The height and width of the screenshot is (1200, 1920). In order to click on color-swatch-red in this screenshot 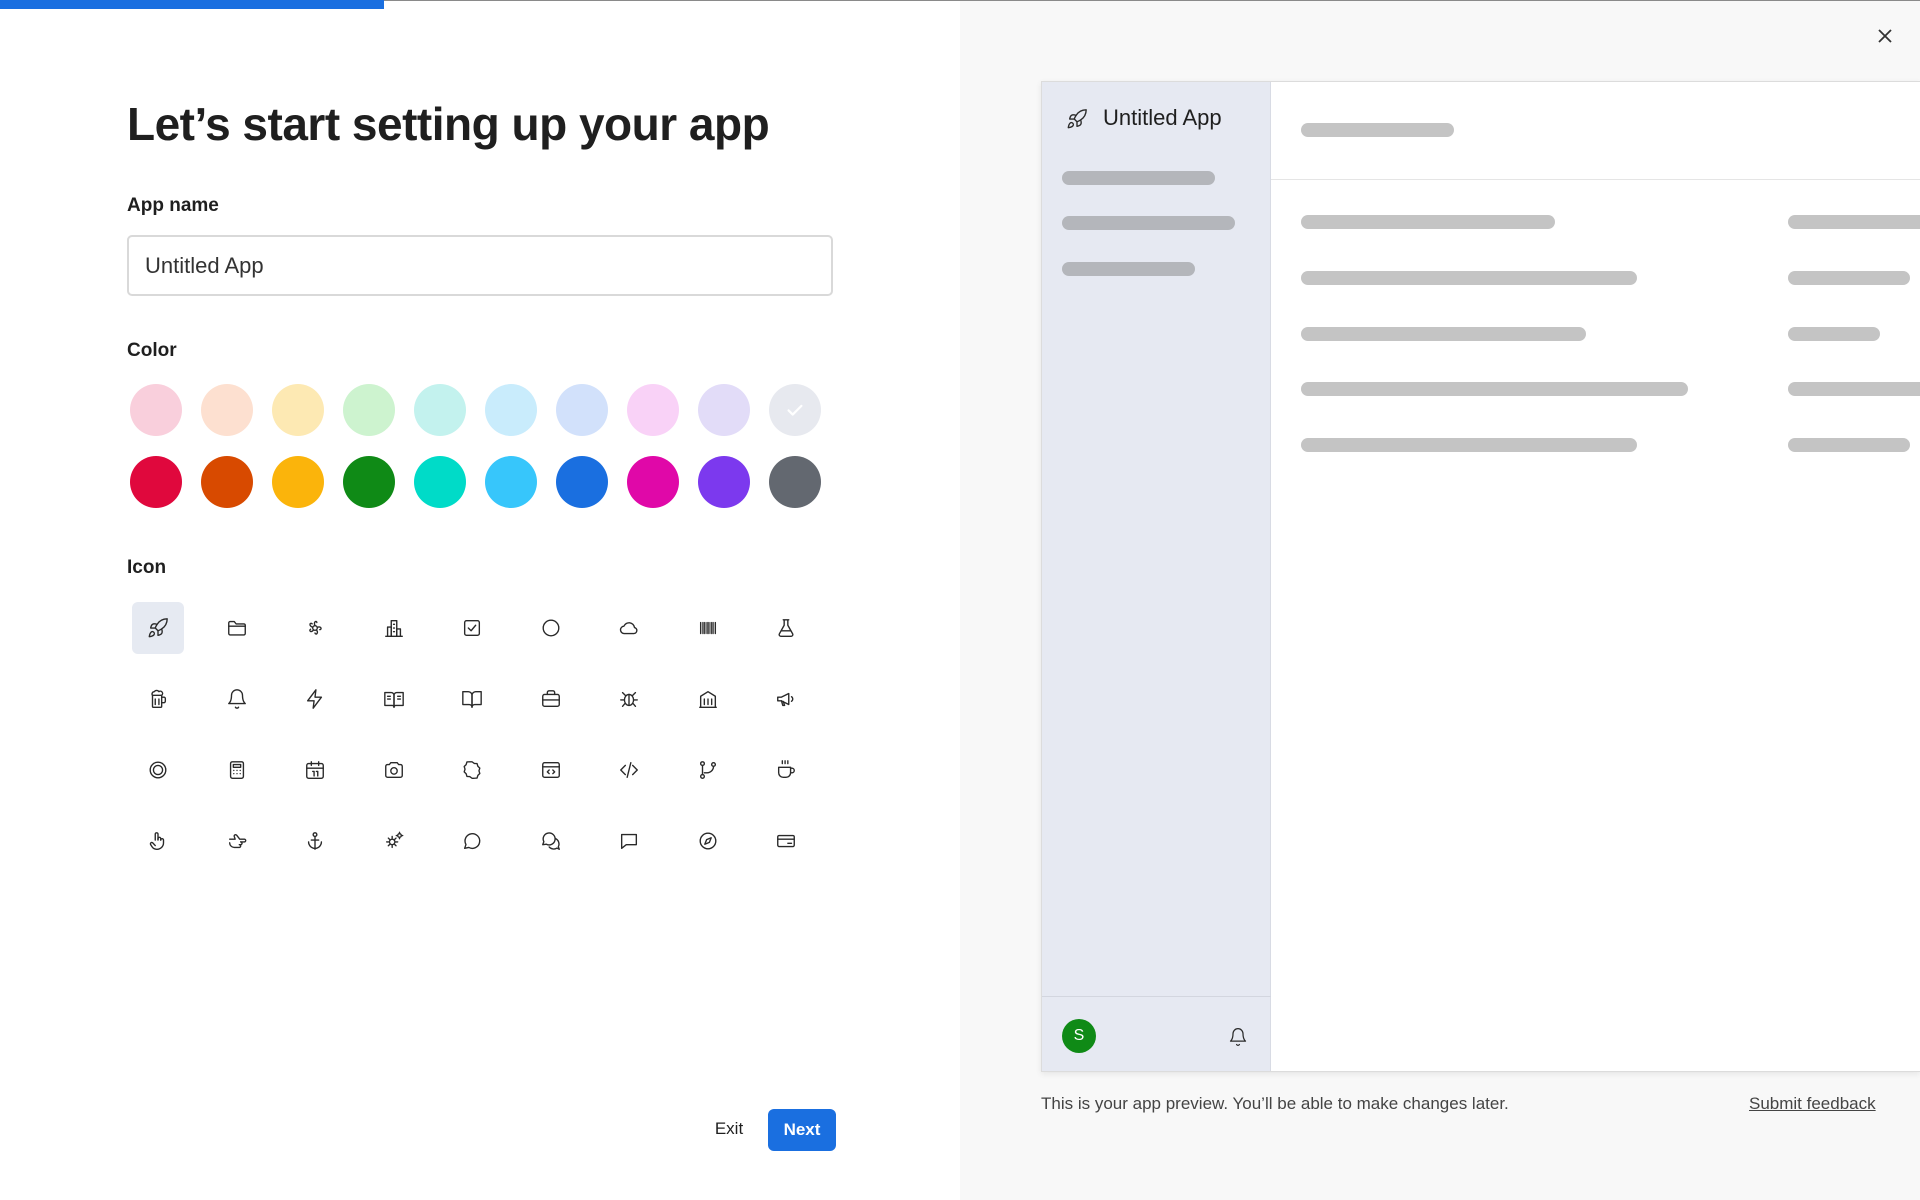, I will do `click(156, 482)`.